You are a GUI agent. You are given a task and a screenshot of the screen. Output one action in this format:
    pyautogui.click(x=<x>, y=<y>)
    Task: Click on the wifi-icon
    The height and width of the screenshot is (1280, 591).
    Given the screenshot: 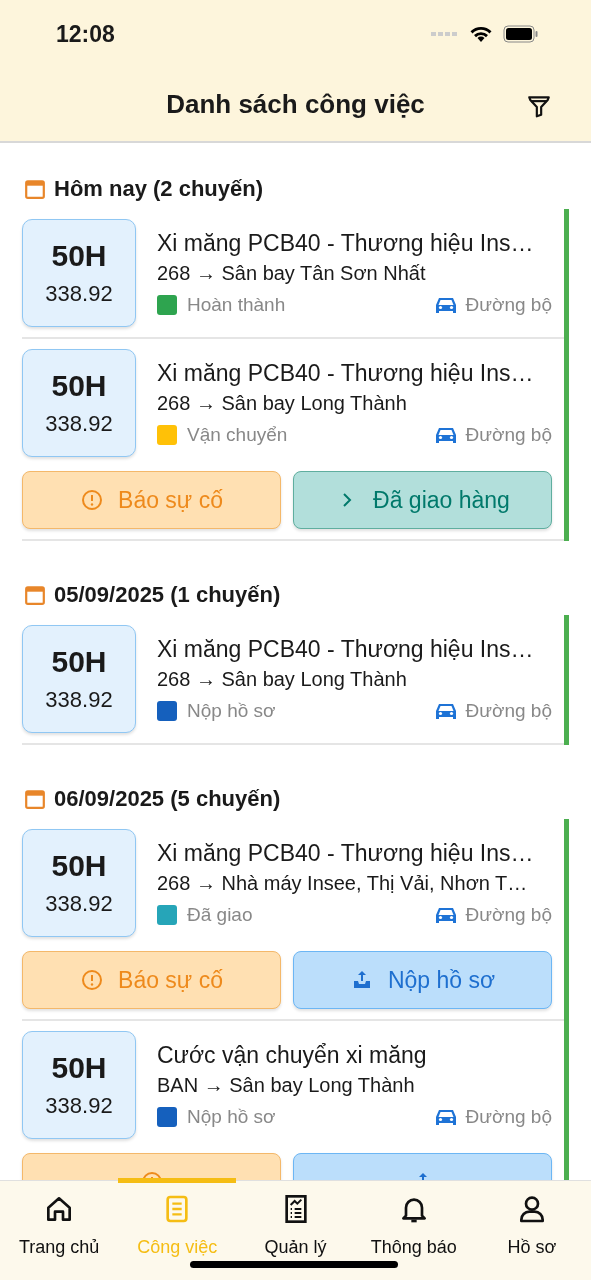 What is the action you would take?
    pyautogui.click(x=481, y=34)
    